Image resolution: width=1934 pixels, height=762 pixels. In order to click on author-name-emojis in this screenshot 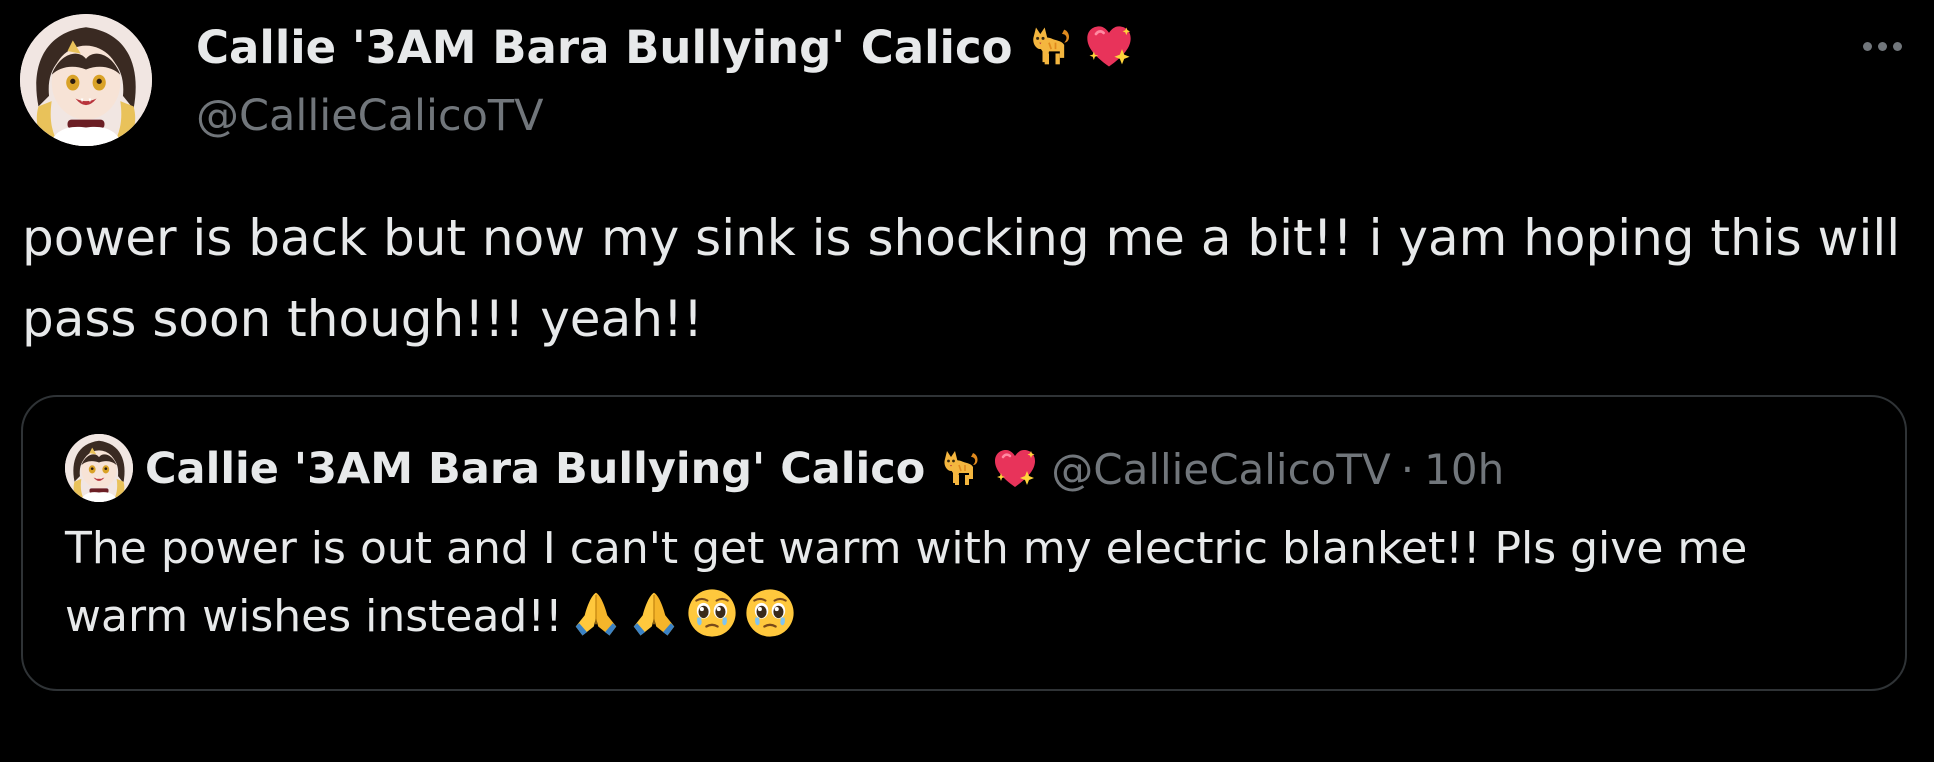, I will do `click(1079, 47)`.